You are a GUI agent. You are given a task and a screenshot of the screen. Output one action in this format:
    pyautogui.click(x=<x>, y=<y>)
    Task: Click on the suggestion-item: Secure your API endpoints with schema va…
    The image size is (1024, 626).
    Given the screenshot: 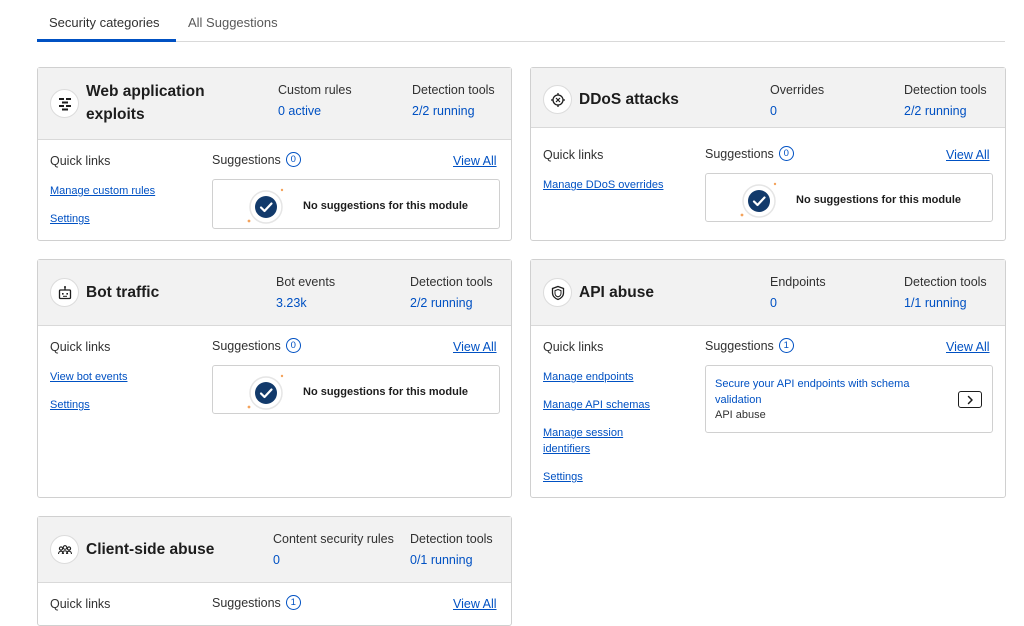 What is the action you would take?
    pyautogui.click(x=849, y=399)
    